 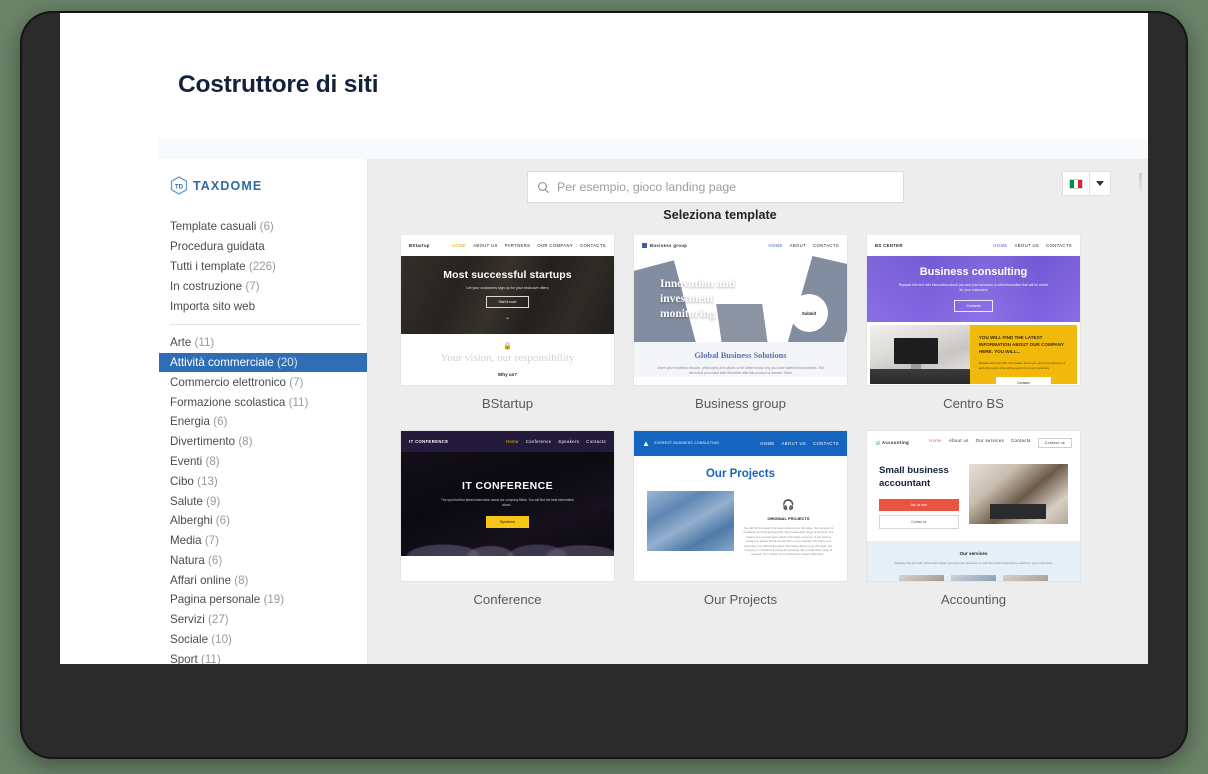 I want to click on sidebar-item-label: Salute, so click(x=186, y=501).